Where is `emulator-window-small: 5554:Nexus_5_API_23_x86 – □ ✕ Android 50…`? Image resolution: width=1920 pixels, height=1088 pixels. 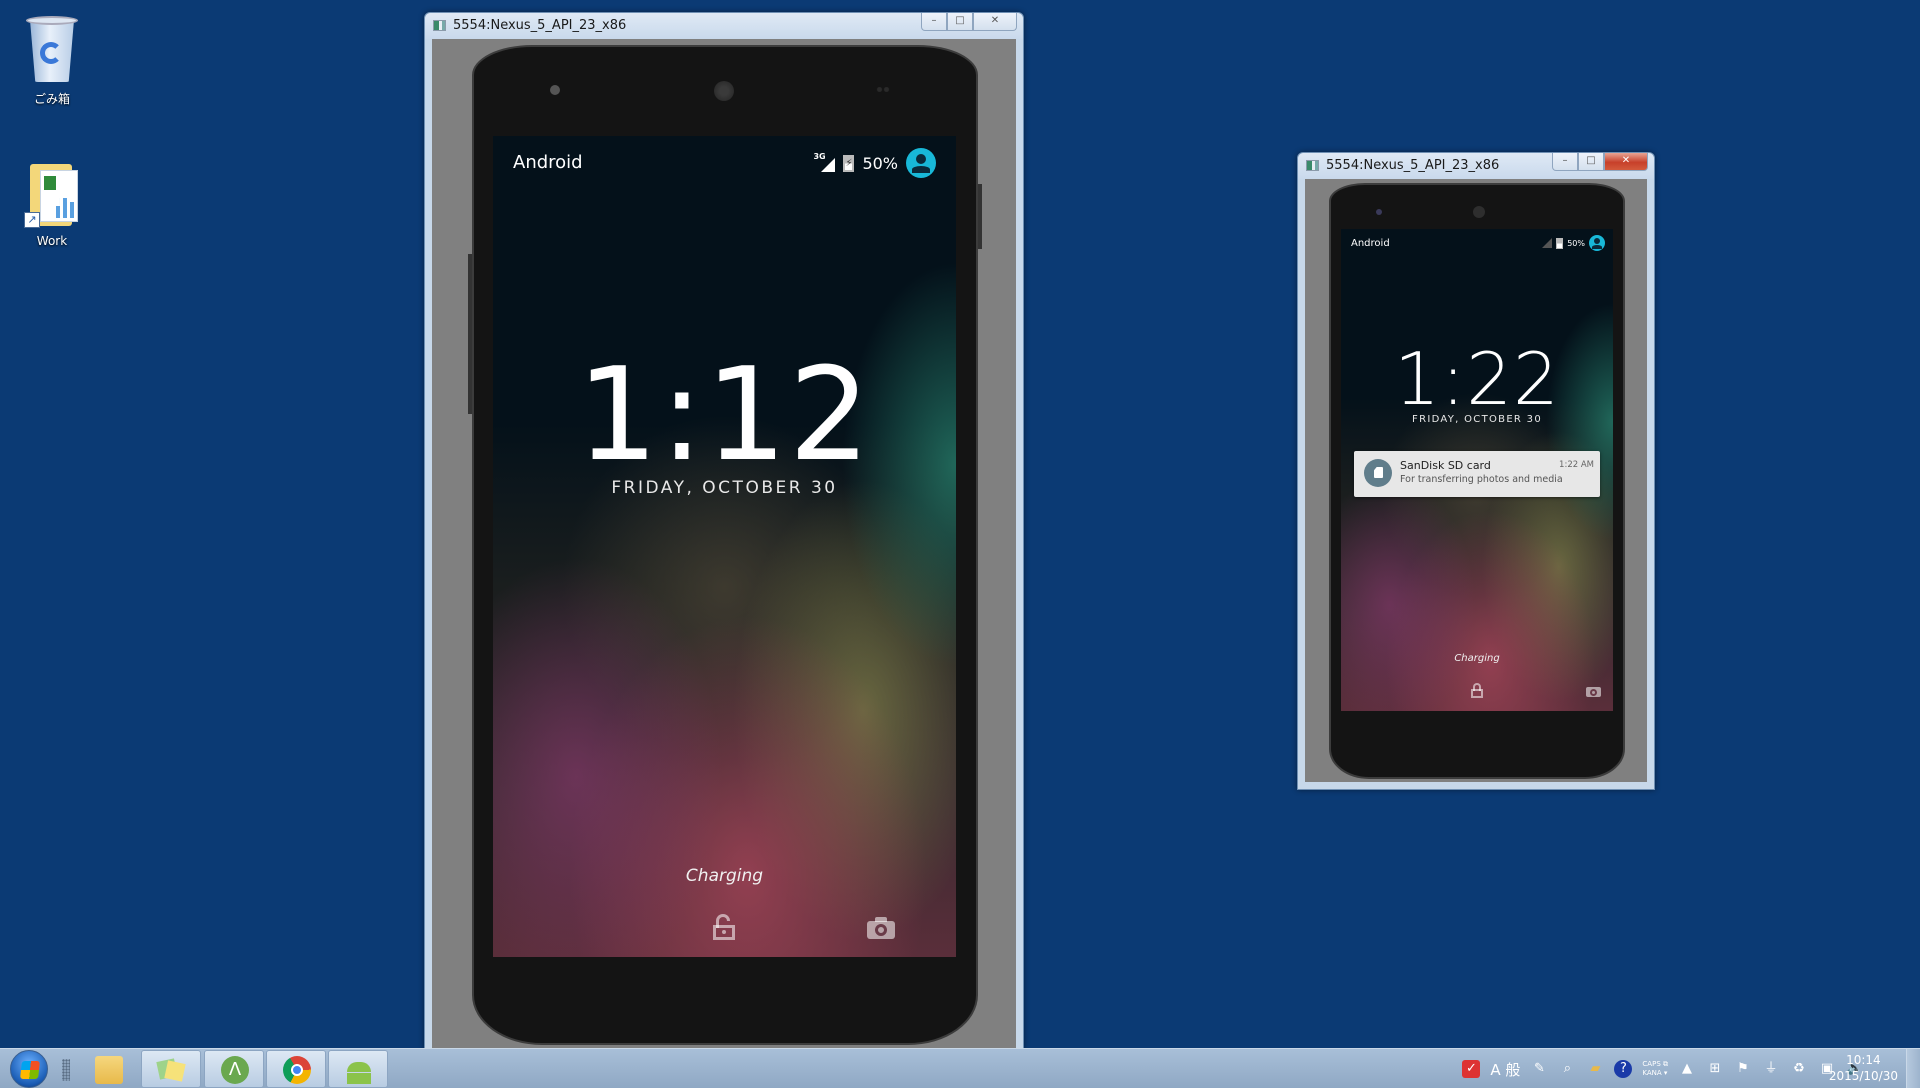
emulator-window-small: 5554:Nexus_5_API_23_x86 – □ ✕ Android 50… is located at coordinates (1476, 471).